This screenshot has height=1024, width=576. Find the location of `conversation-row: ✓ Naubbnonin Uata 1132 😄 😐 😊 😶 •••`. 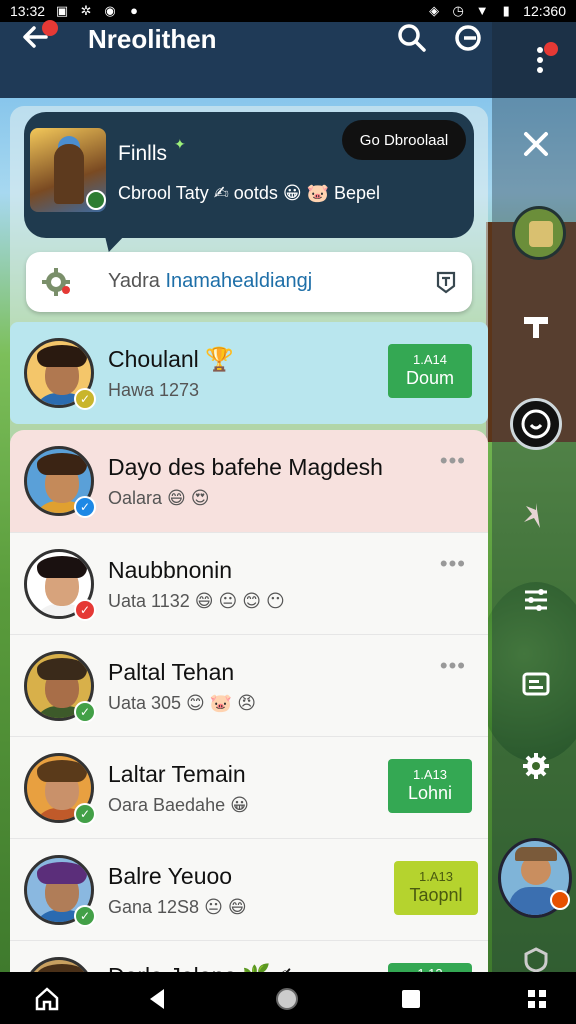

conversation-row: ✓ Naubbnonin Uata 1132 😄 😐 😊 😶 ••• is located at coordinates (249, 583).